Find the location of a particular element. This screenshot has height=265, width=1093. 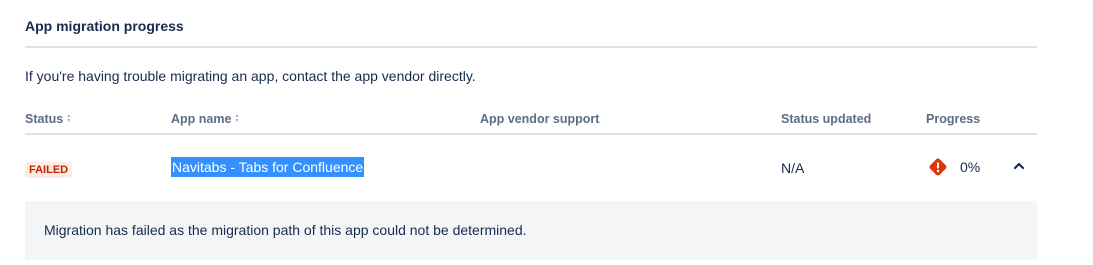

error-warning-icon is located at coordinates (938, 167).